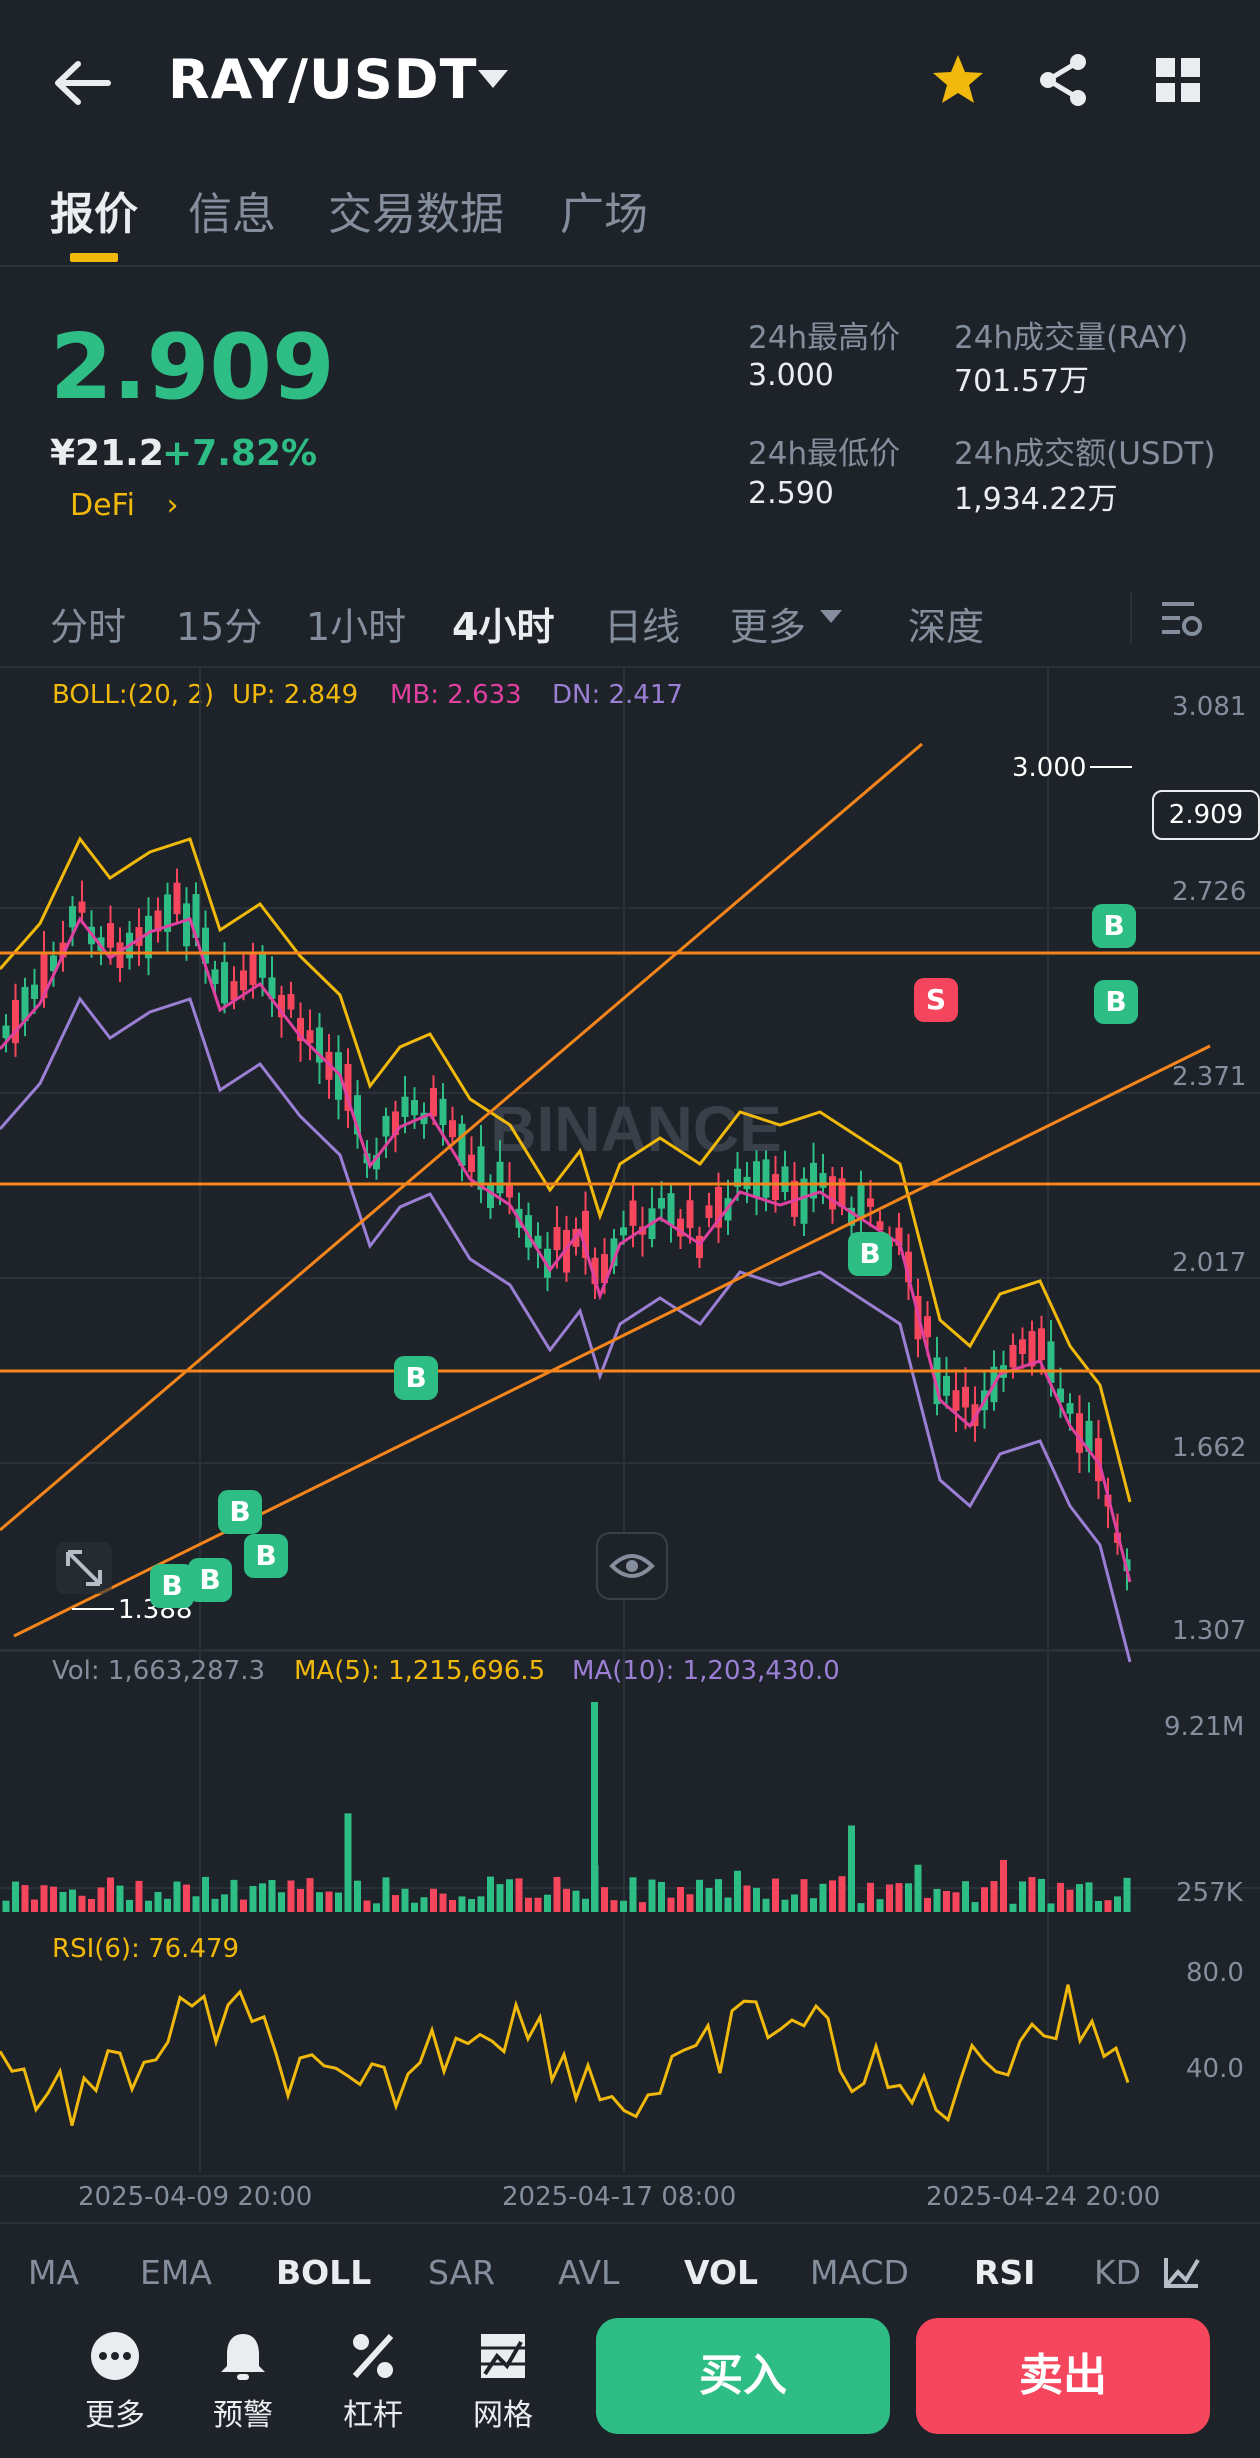 This screenshot has width=1260, height=2458. What do you see at coordinates (1063, 2376) in the screenshot?
I see `sell-button: 卖出` at bounding box center [1063, 2376].